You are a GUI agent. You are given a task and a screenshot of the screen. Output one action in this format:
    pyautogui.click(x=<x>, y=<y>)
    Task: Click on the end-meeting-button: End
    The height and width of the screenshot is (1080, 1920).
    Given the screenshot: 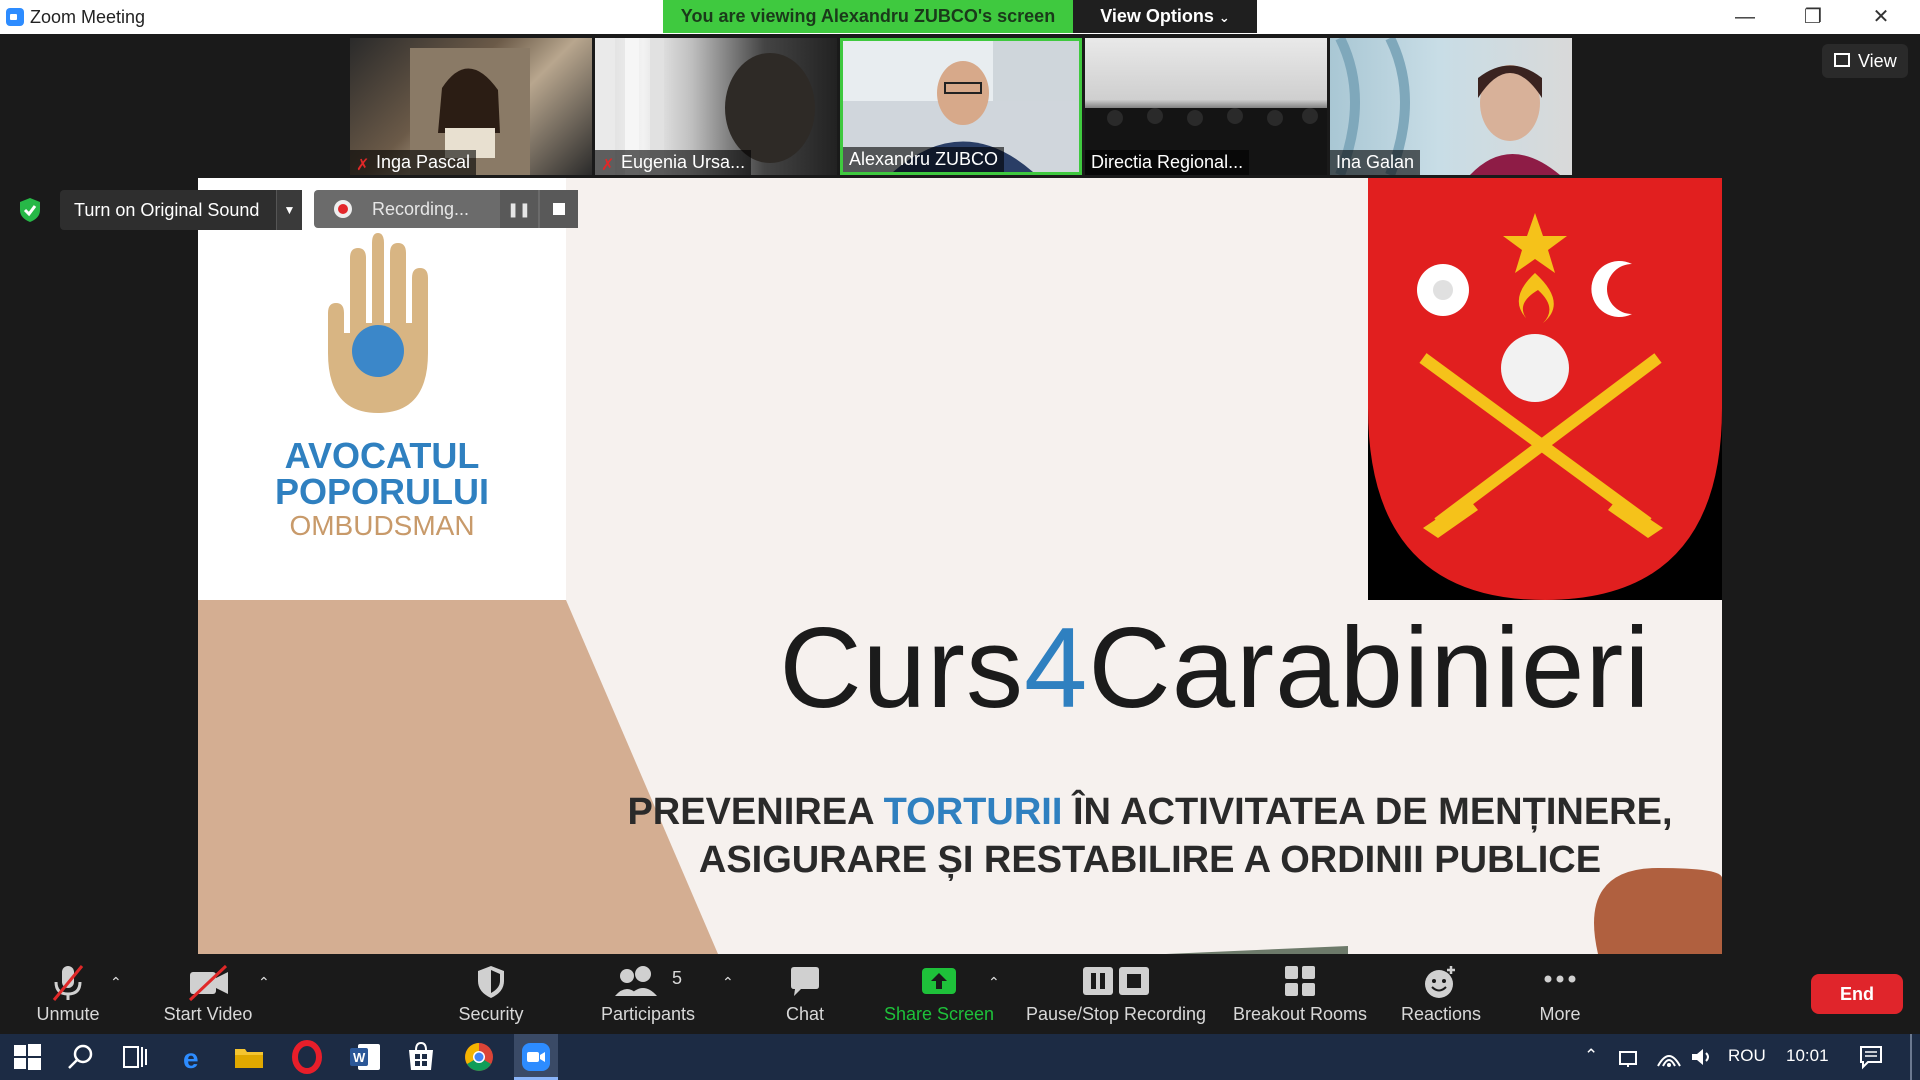 What is the action you would take?
    pyautogui.click(x=1857, y=994)
    